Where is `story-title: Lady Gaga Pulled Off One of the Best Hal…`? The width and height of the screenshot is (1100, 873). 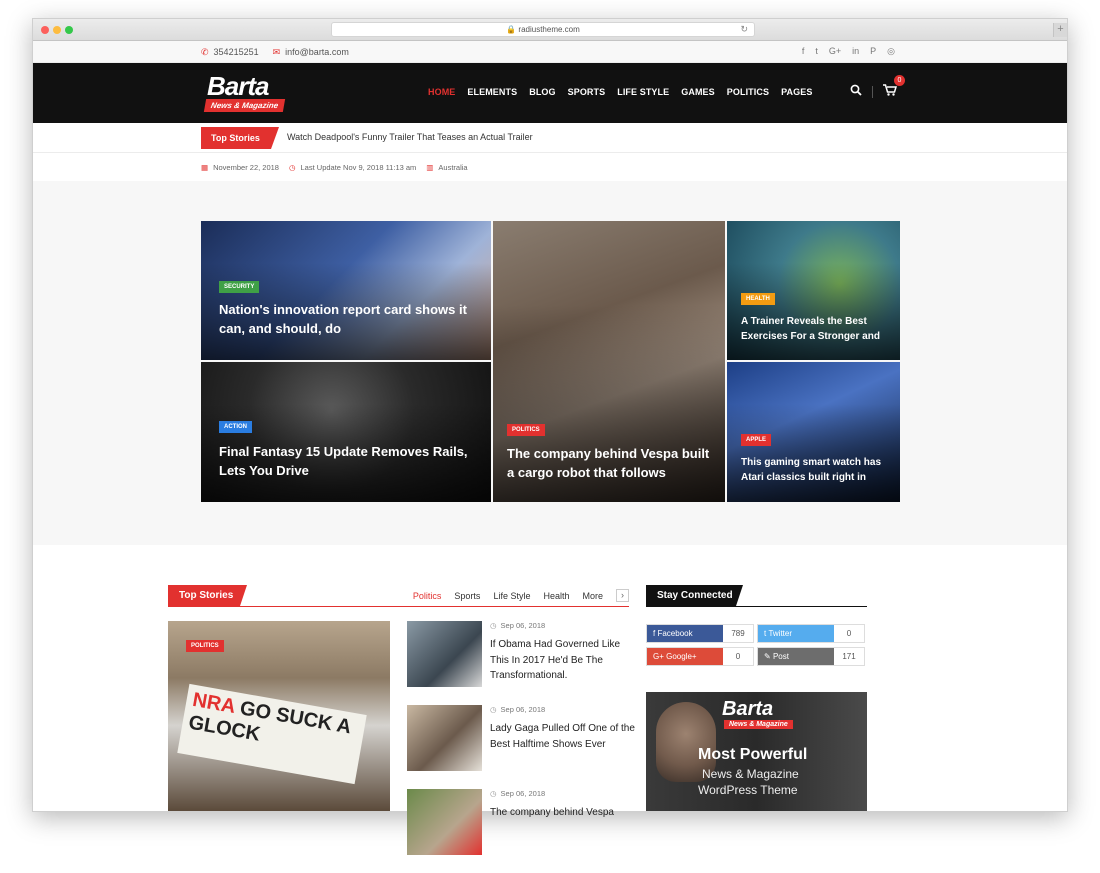 story-title: Lady Gaga Pulled Off One of the Best Hal… is located at coordinates (562, 736).